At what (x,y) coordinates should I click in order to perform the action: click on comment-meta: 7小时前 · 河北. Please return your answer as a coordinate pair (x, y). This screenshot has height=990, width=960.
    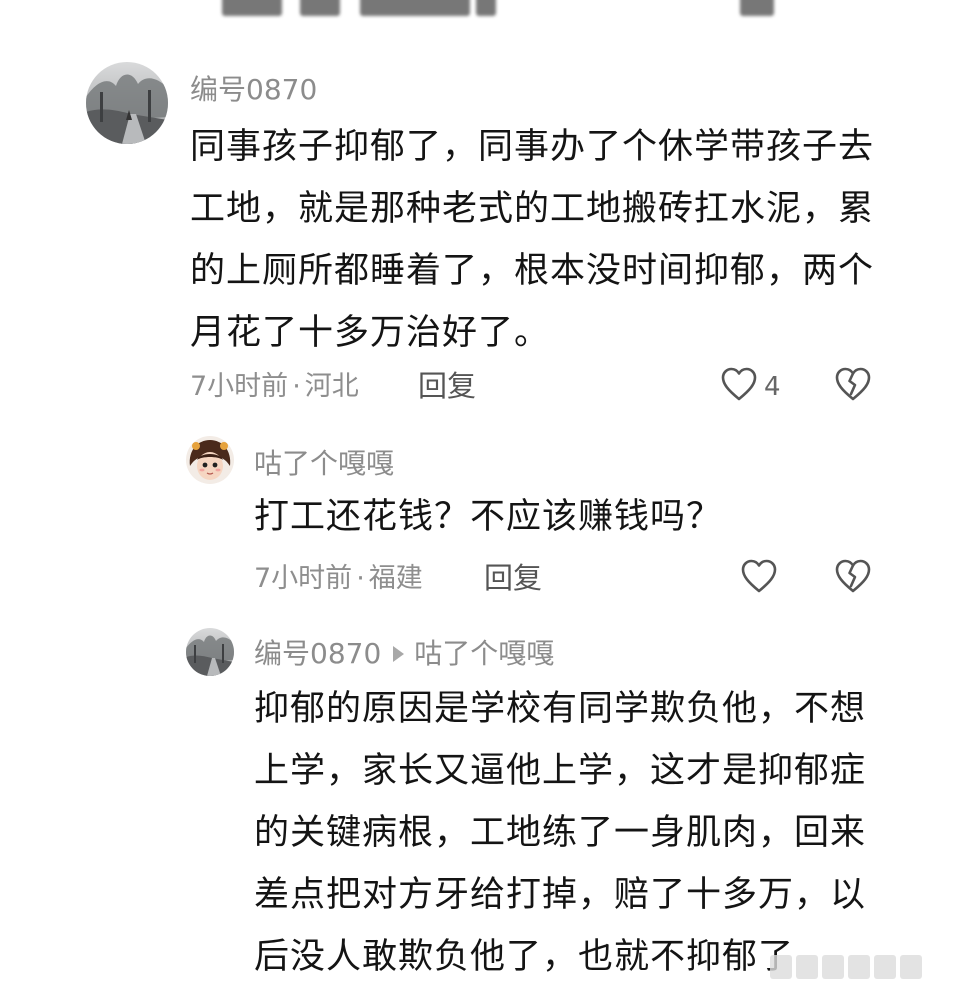
    Looking at the image, I should click on (274, 386).